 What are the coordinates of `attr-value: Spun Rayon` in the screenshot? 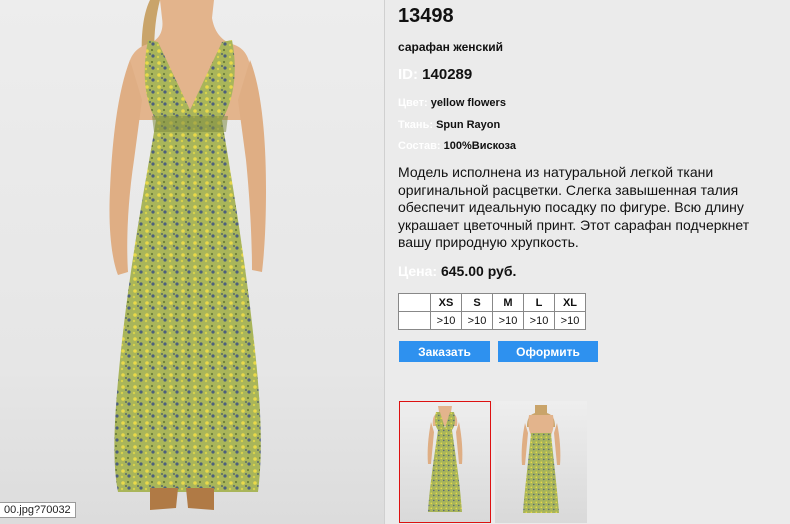 It's located at (468, 125).